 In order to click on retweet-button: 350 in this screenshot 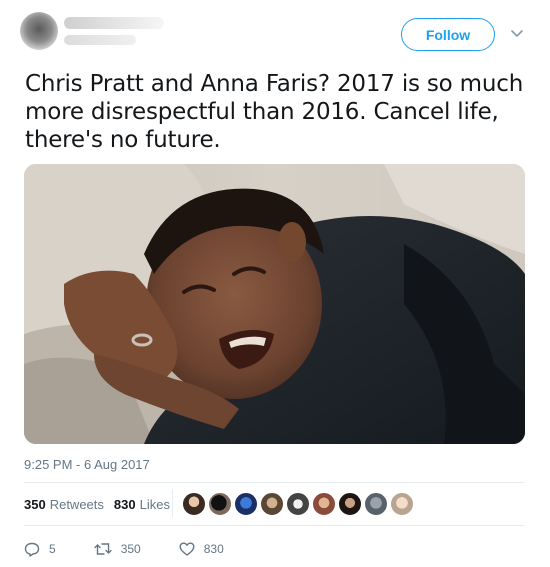, I will do `click(117, 549)`.